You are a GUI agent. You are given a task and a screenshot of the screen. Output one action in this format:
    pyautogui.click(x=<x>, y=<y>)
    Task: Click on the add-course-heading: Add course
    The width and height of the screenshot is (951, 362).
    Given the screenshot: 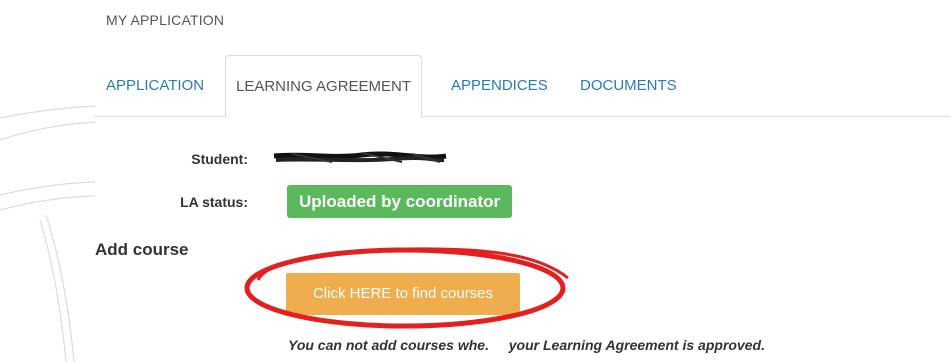 What is the action you would take?
    pyautogui.click(x=142, y=249)
    